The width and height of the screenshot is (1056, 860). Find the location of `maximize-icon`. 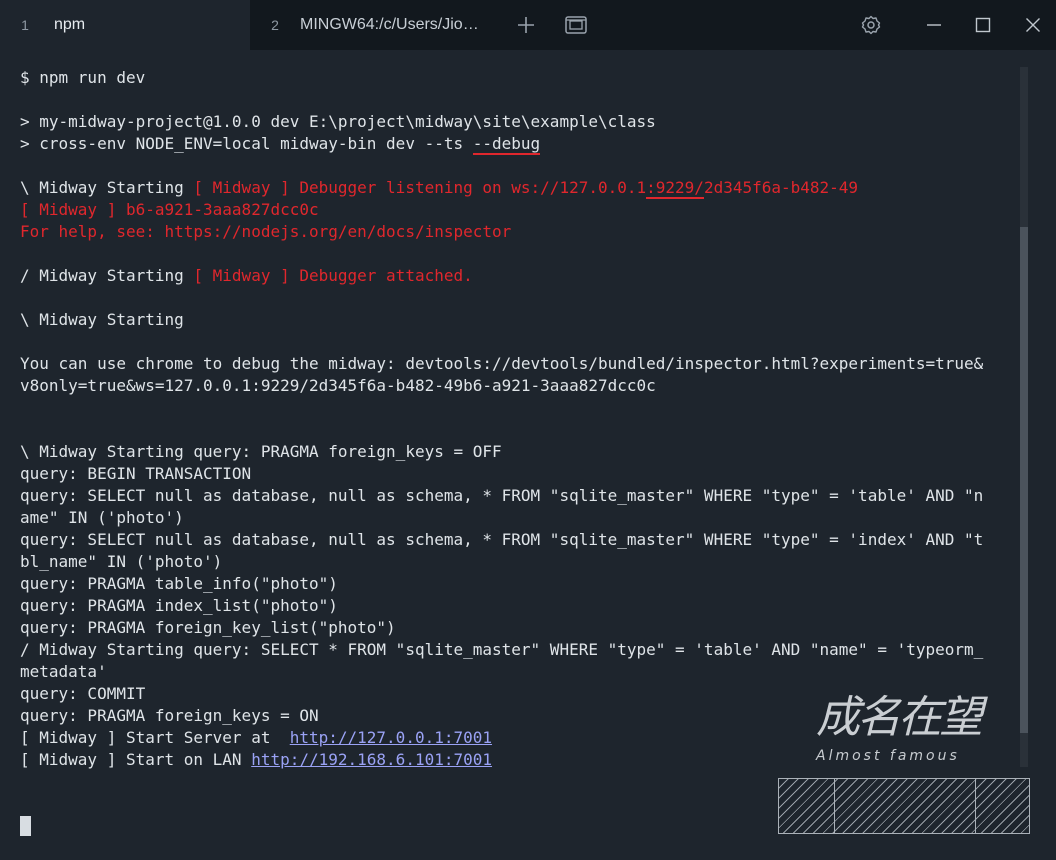

maximize-icon is located at coordinates (983, 25).